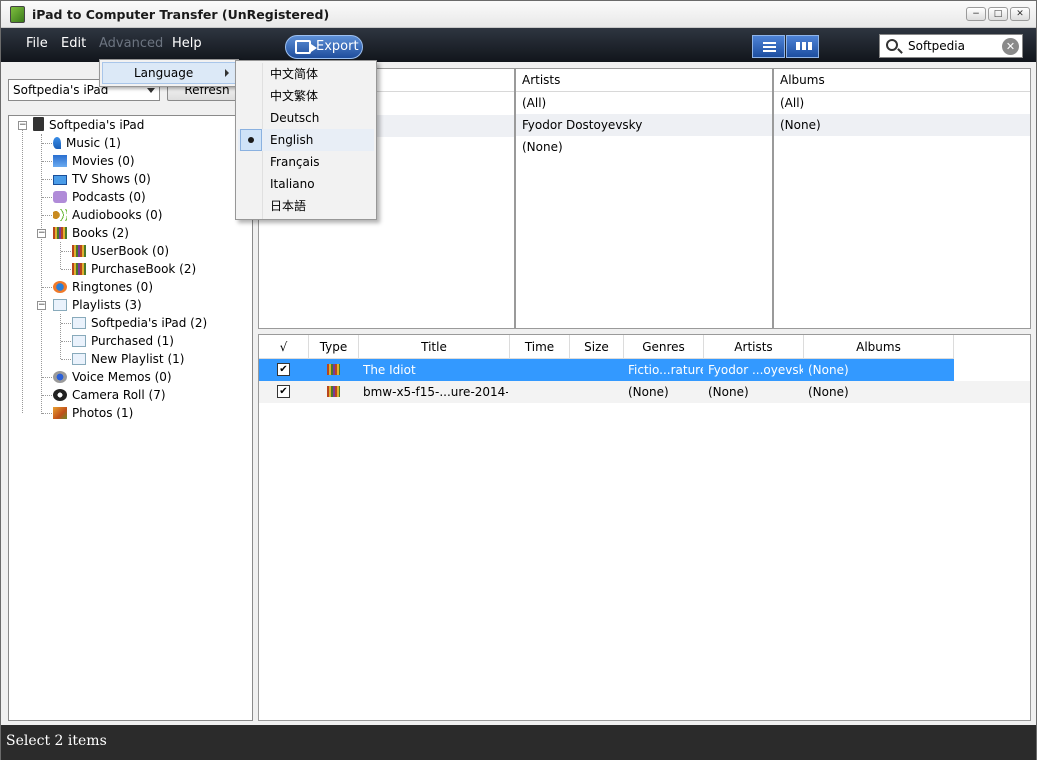  Describe the element at coordinates (306, 74) in the screenshot. I see `language-item-zh-hans: 中文简体` at that location.